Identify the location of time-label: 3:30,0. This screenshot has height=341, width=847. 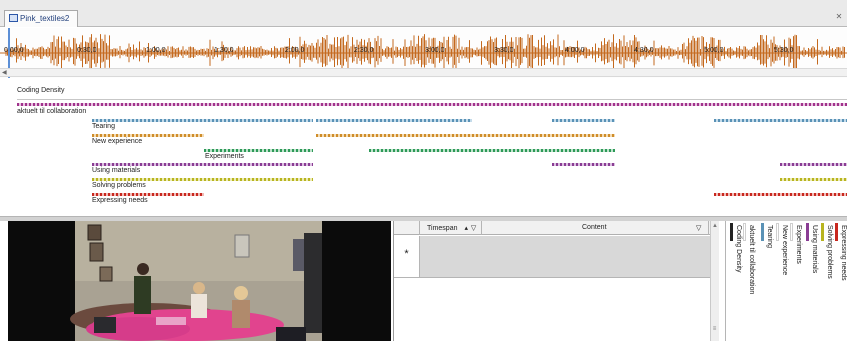
(504, 50).